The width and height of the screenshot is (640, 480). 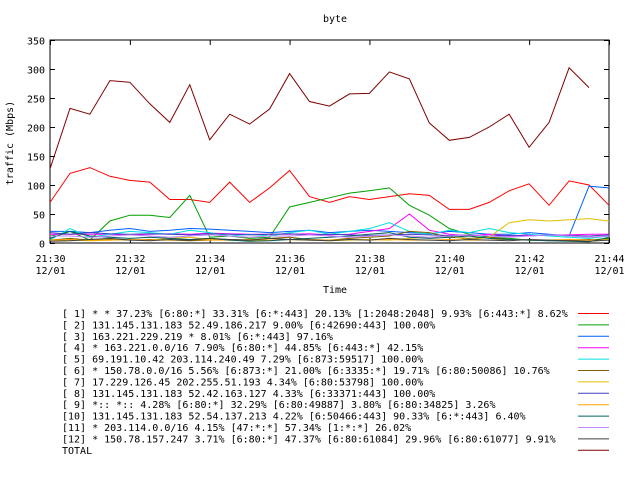 I want to click on y-tick-label: 200, so click(x=36, y=129).